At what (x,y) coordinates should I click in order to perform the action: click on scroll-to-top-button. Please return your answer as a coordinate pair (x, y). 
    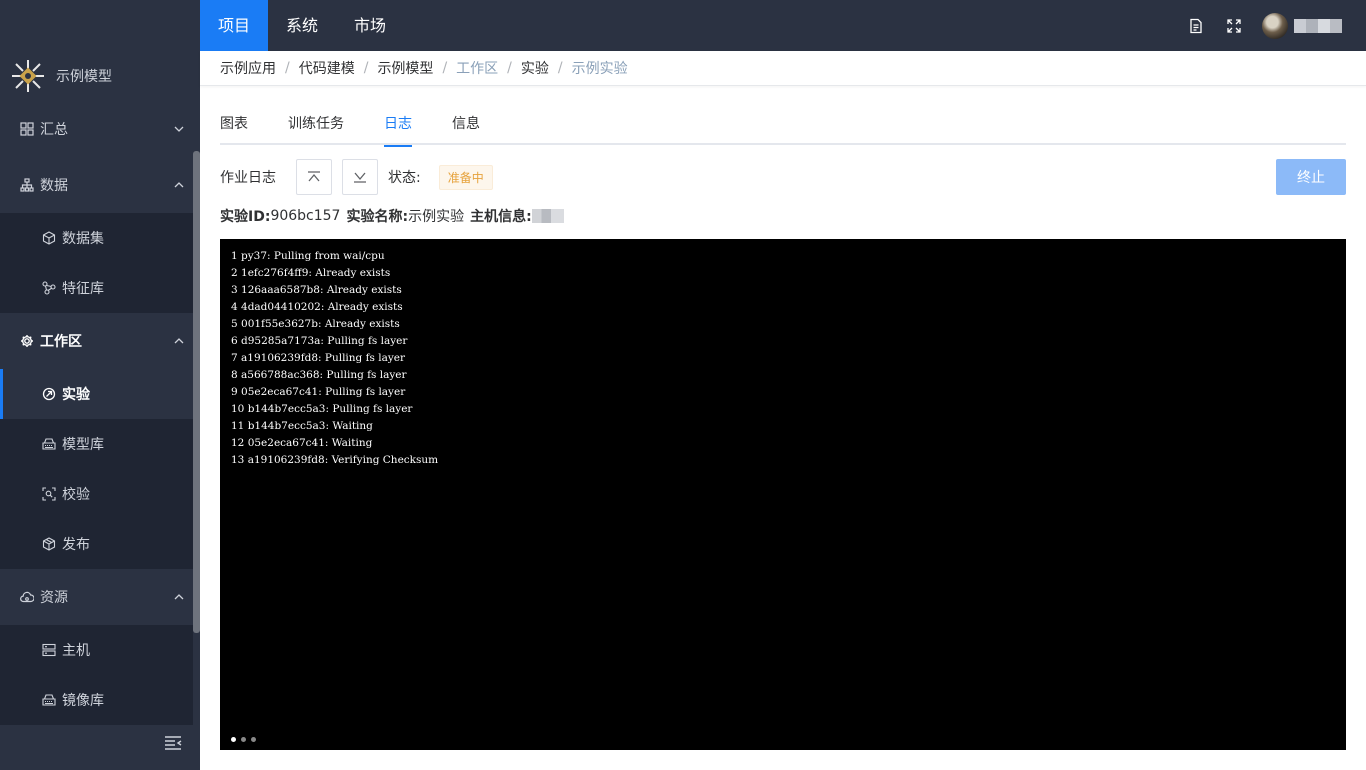
    Looking at the image, I should click on (314, 177).